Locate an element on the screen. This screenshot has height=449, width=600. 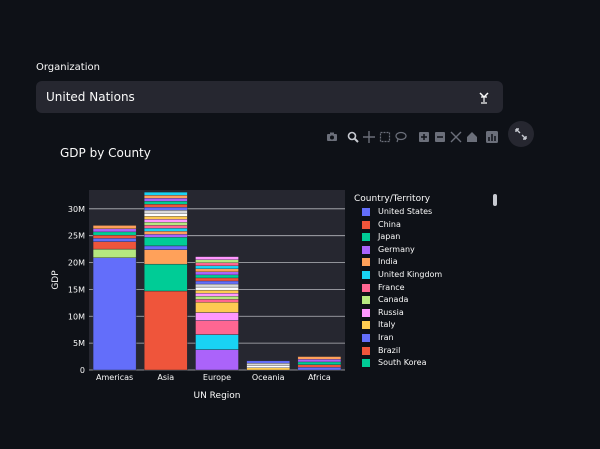
legend-scrollbar is located at coordinates (495, 200).